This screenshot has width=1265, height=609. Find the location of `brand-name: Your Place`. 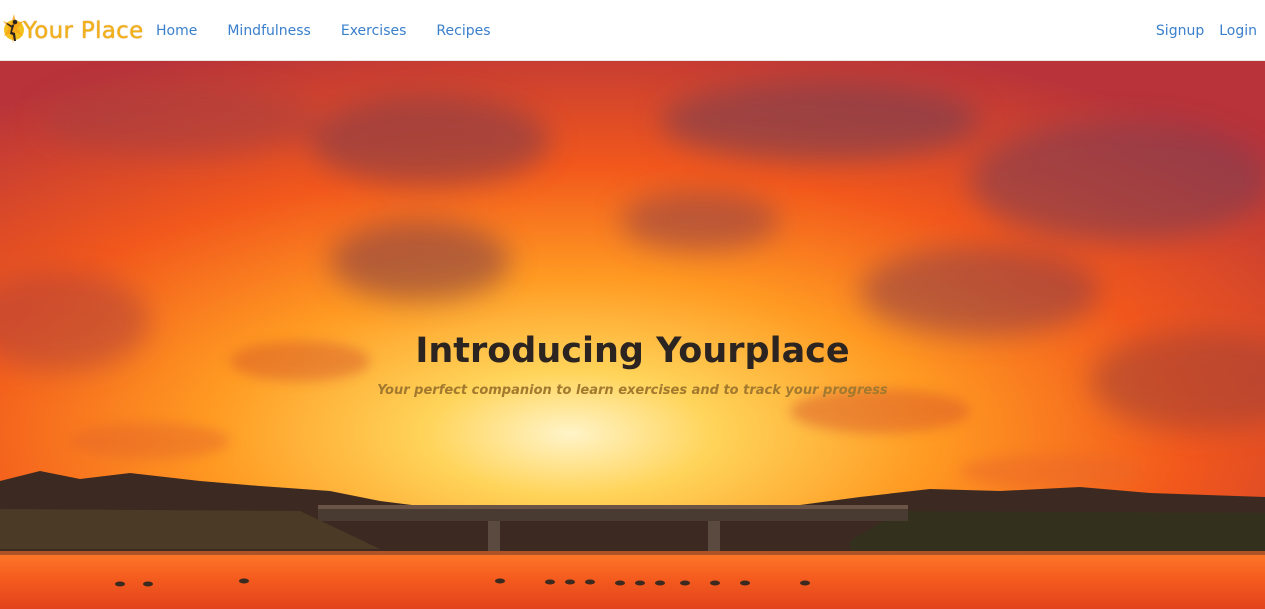

brand-name: Your Place is located at coordinates (83, 31).